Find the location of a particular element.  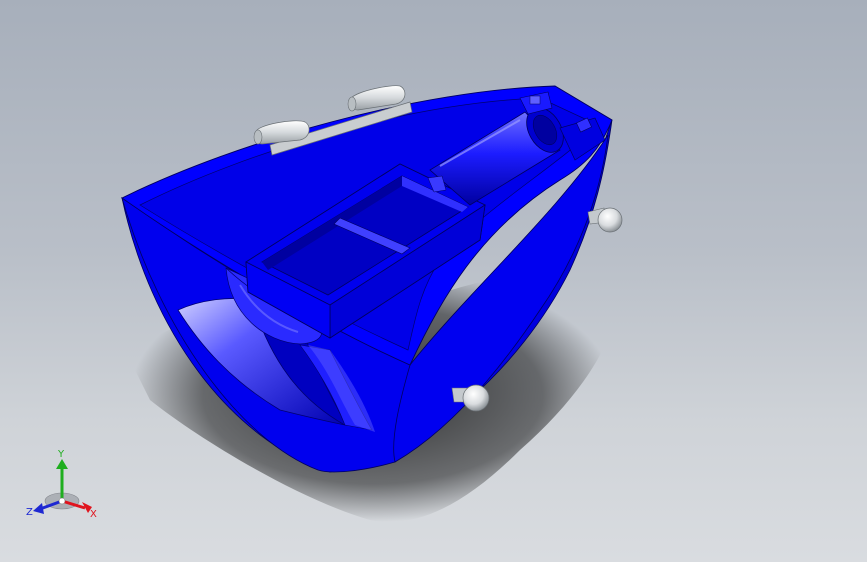

x-axis-label: X is located at coordinates (93, 514).